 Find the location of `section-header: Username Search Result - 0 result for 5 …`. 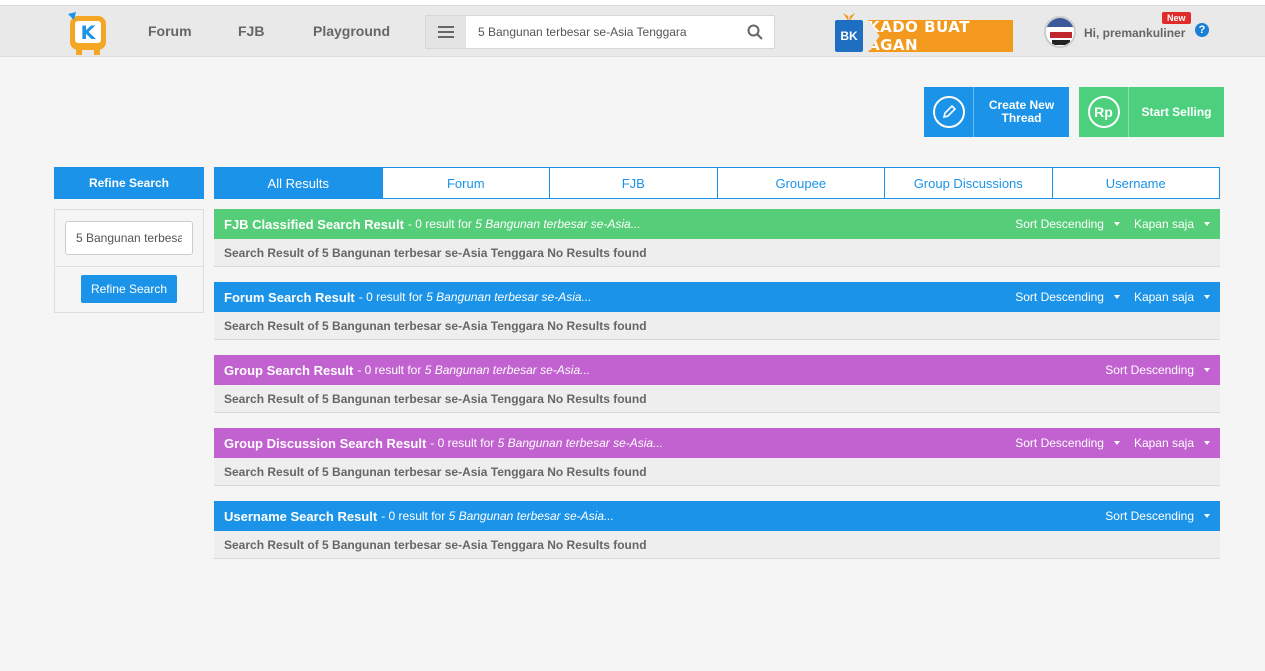

section-header: Username Search Result - 0 result for 5 … is located at coordinates (717, 516).